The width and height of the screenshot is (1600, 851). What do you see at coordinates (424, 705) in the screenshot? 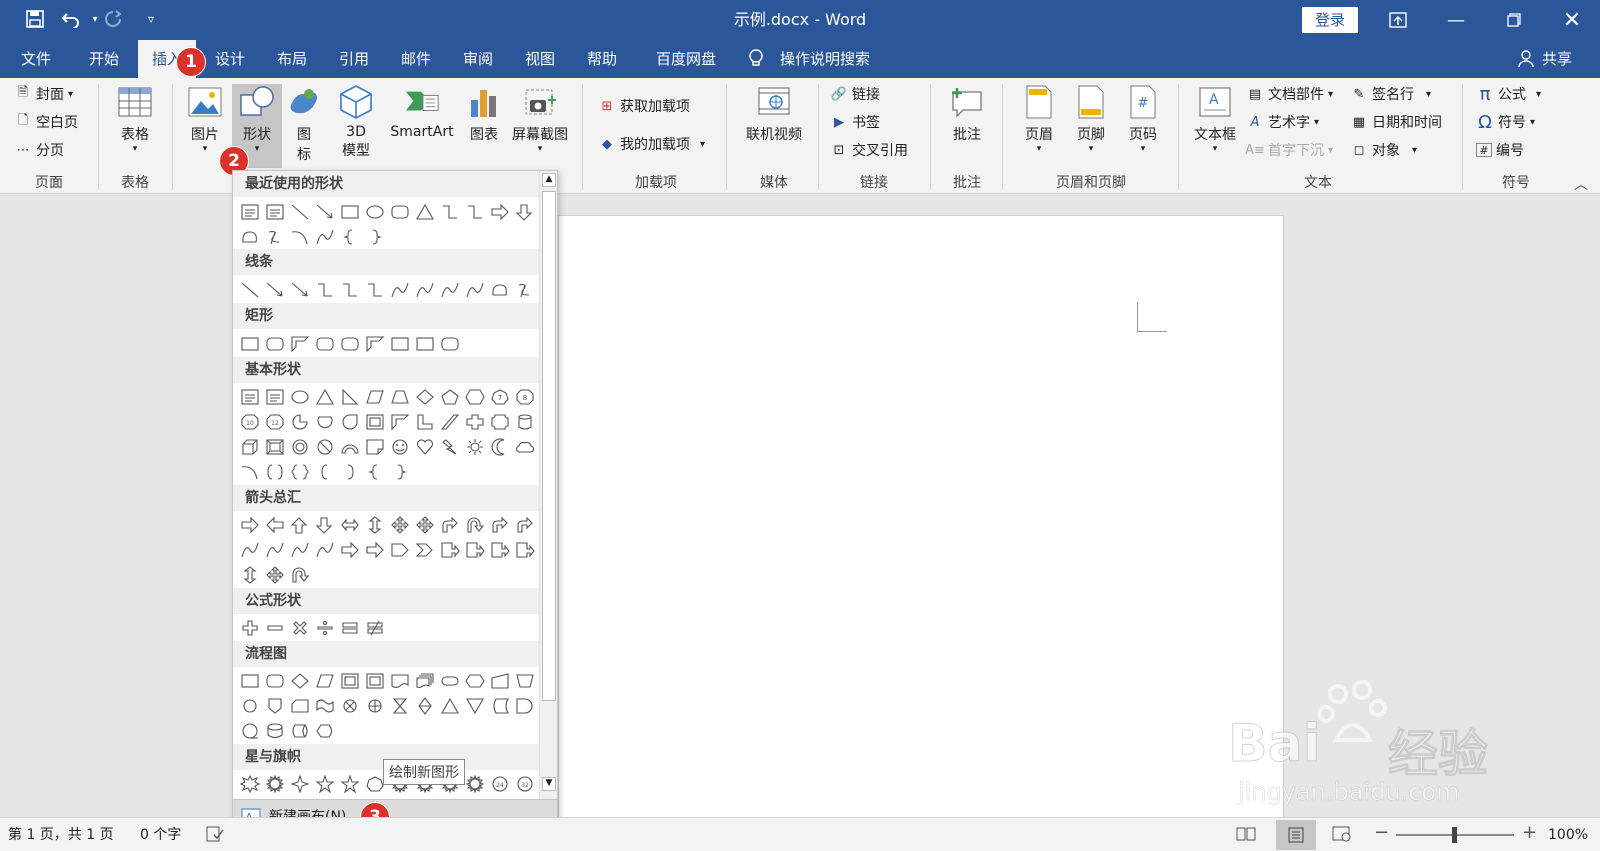
I see `shape-sort-icon` at bounding box center [424, 705].